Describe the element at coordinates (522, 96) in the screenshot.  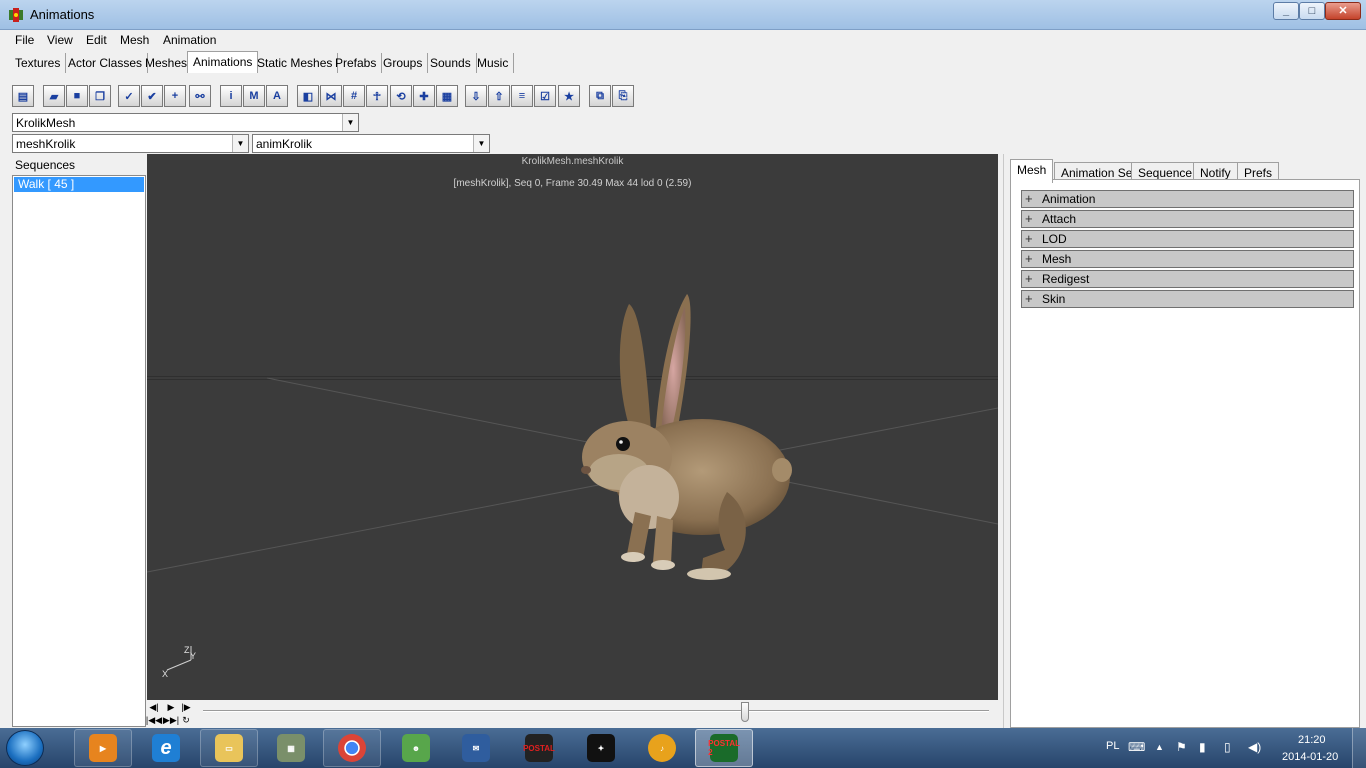
I see `lod-icon: ≡` at that location.